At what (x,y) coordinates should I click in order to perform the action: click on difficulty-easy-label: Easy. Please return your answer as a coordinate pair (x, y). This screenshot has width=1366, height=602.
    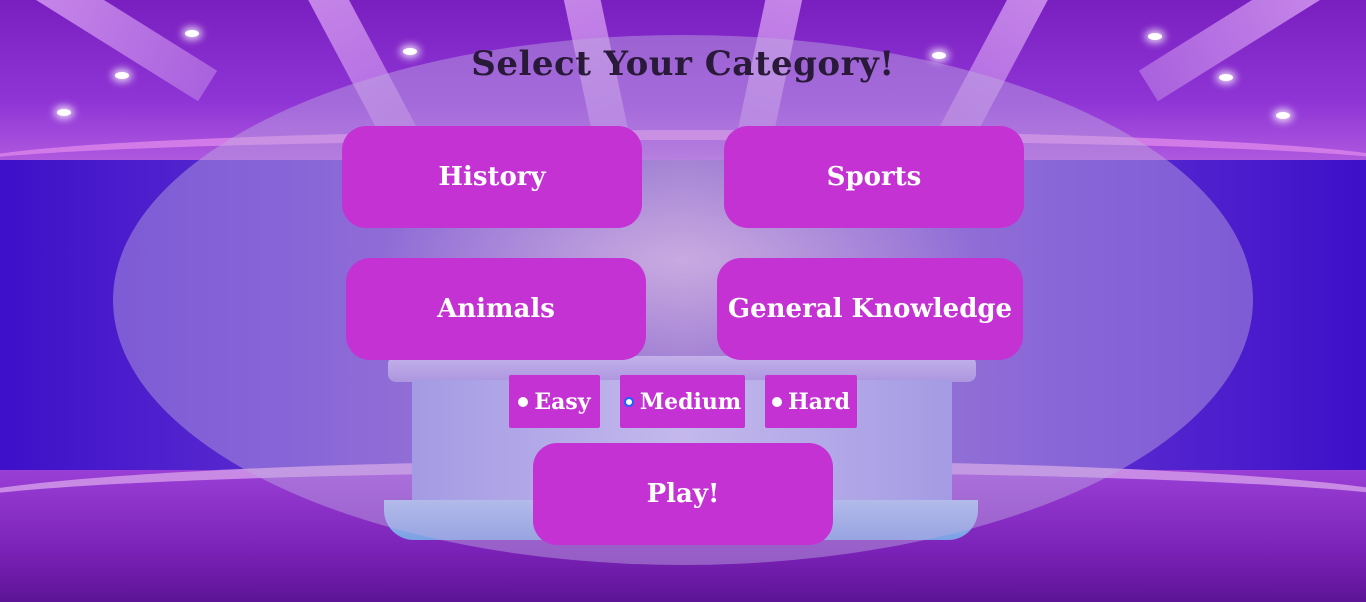
    Looking at the image, I should click on (562, 401).